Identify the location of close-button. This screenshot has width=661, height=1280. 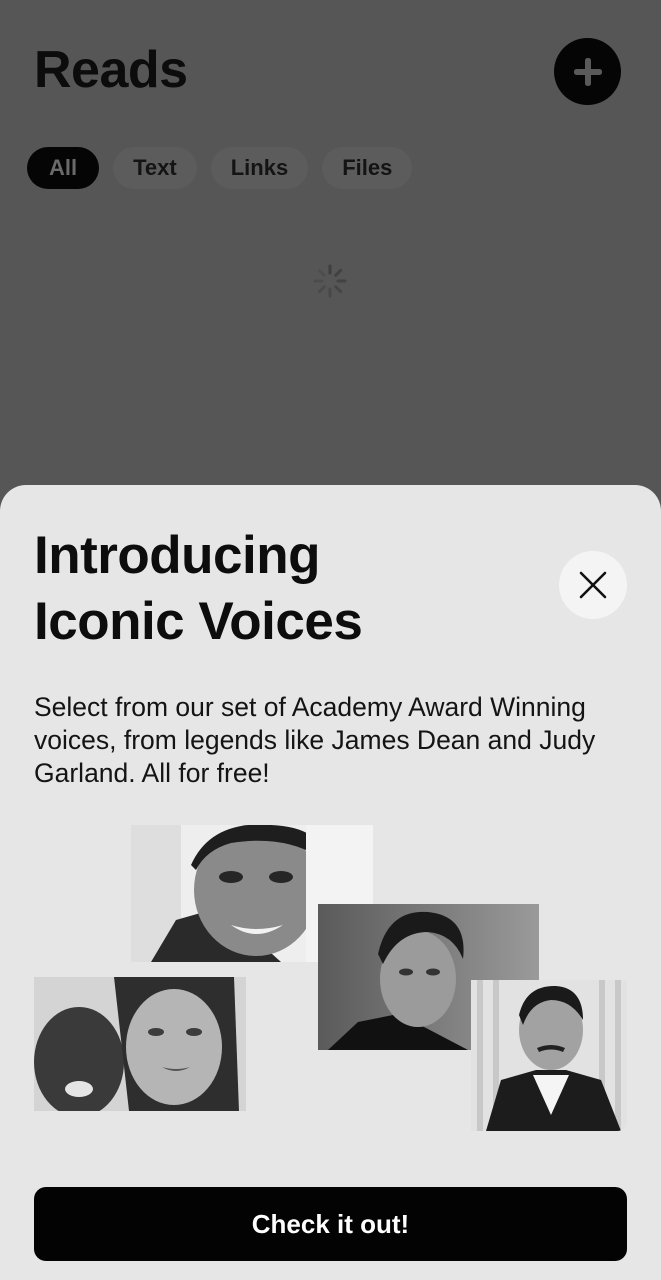
(593, 585).